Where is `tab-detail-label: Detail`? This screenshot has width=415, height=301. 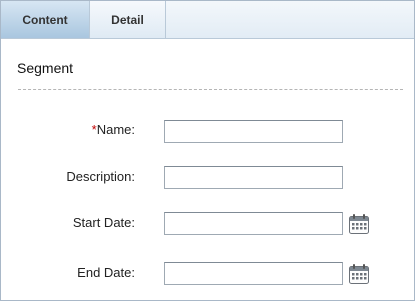 tab-detail-label: Detail is located at coordinates (127, 19).